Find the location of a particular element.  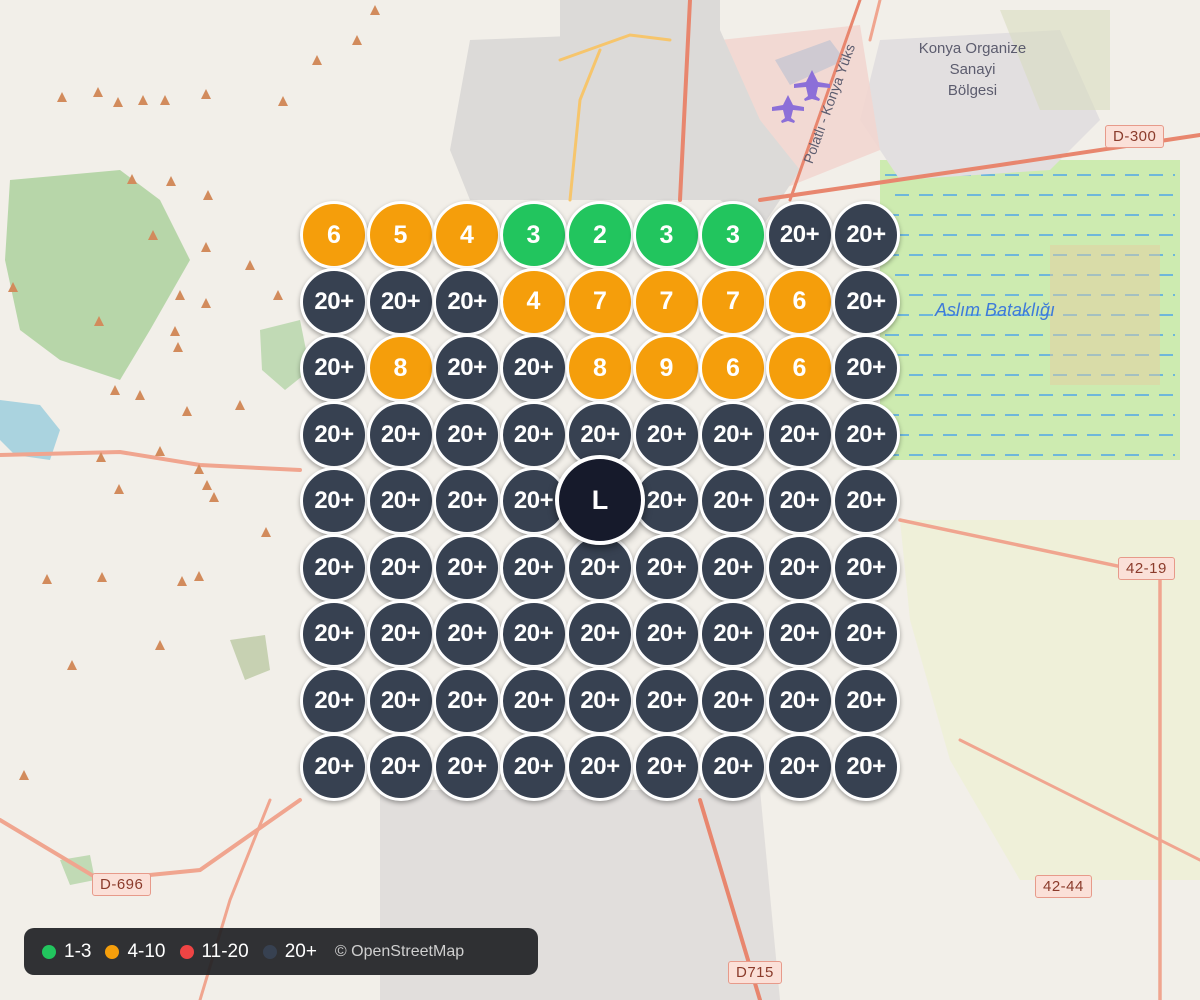

grid-cell-r1-c5: 2 is located at coordinates (600, 235).